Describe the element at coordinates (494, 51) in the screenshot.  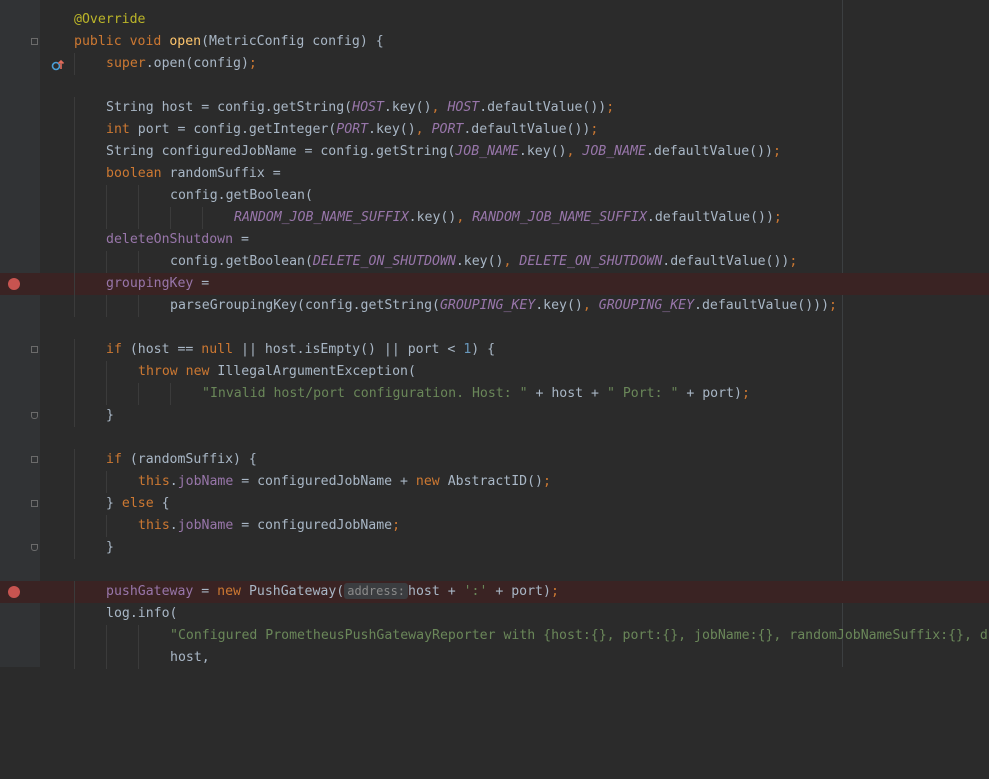
I see `code-line: public void open(MetricConfig config) {` at that location.